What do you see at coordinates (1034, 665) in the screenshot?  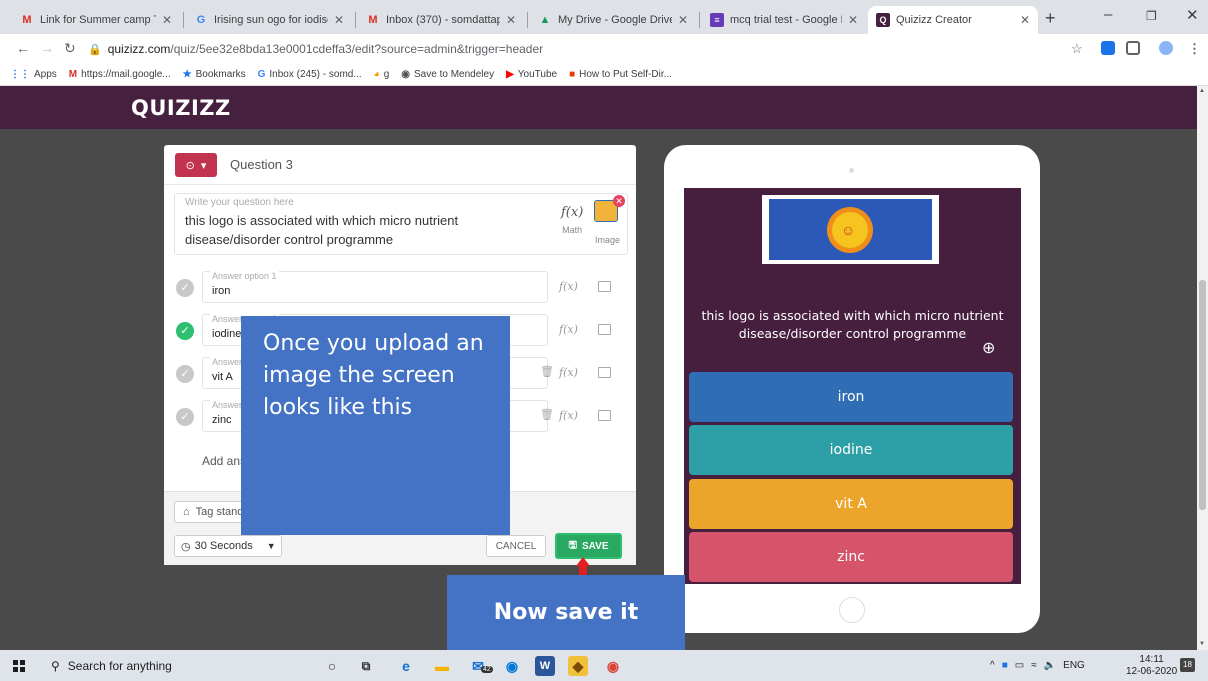 I see `network-icon: ≈` at bounding box center [1034, 665].